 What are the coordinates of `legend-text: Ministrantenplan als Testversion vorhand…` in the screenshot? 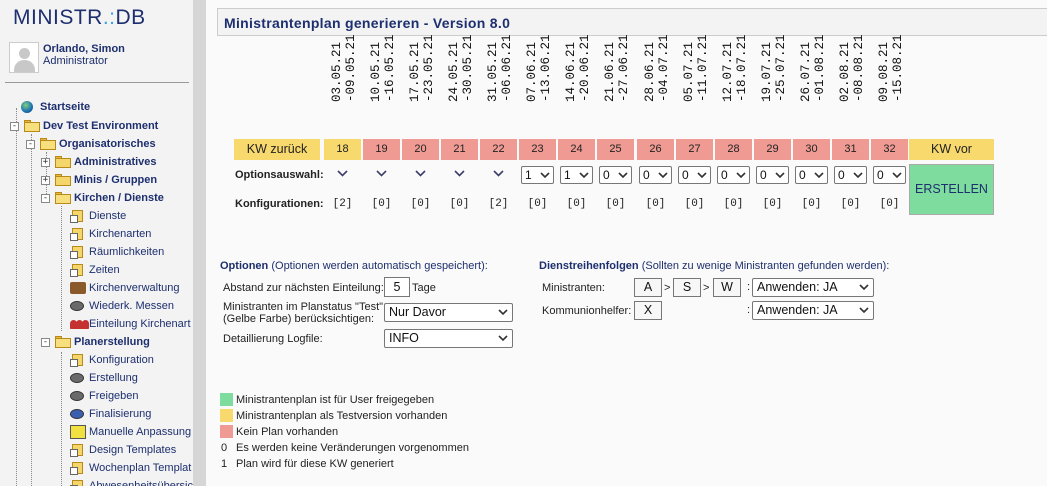 It's located at (342, 416).